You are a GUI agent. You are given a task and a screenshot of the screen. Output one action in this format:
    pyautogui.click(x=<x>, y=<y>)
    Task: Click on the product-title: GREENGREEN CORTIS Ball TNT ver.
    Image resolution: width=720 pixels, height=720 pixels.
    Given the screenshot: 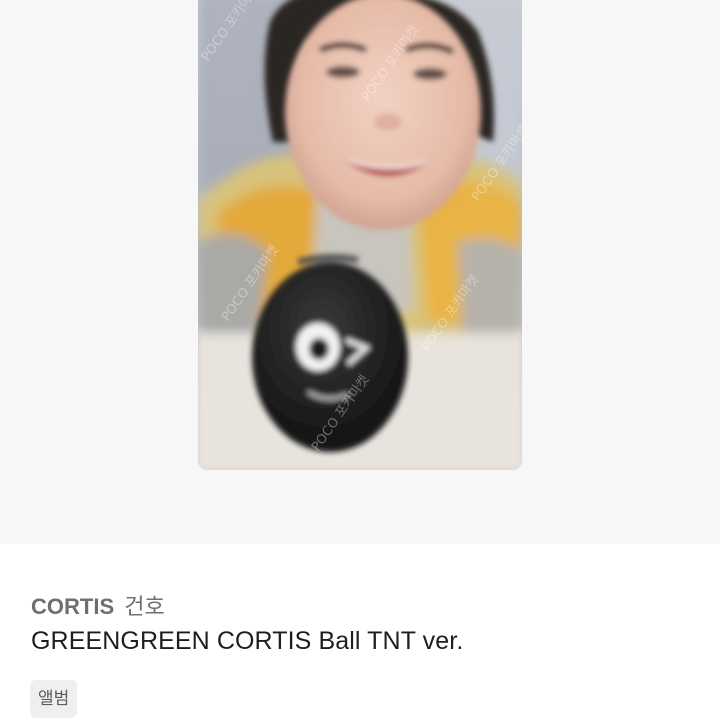 What is the action you would take?
    pyautogui.click(x=247, y=641)
    